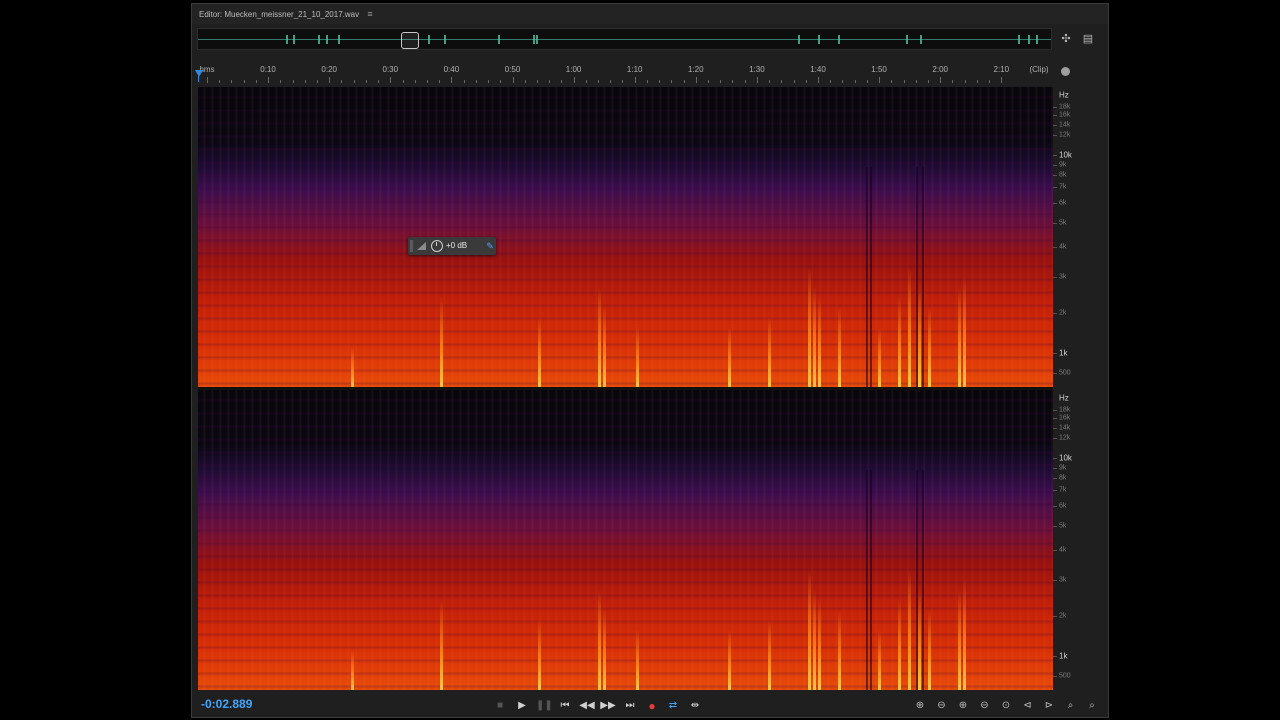 This screenshot has width=1280, height=720. What do you see at coordinates (452, 246) in the screenshot?
I see `gain-hud: +0 dB ✎` at bounding box center [452, 246].